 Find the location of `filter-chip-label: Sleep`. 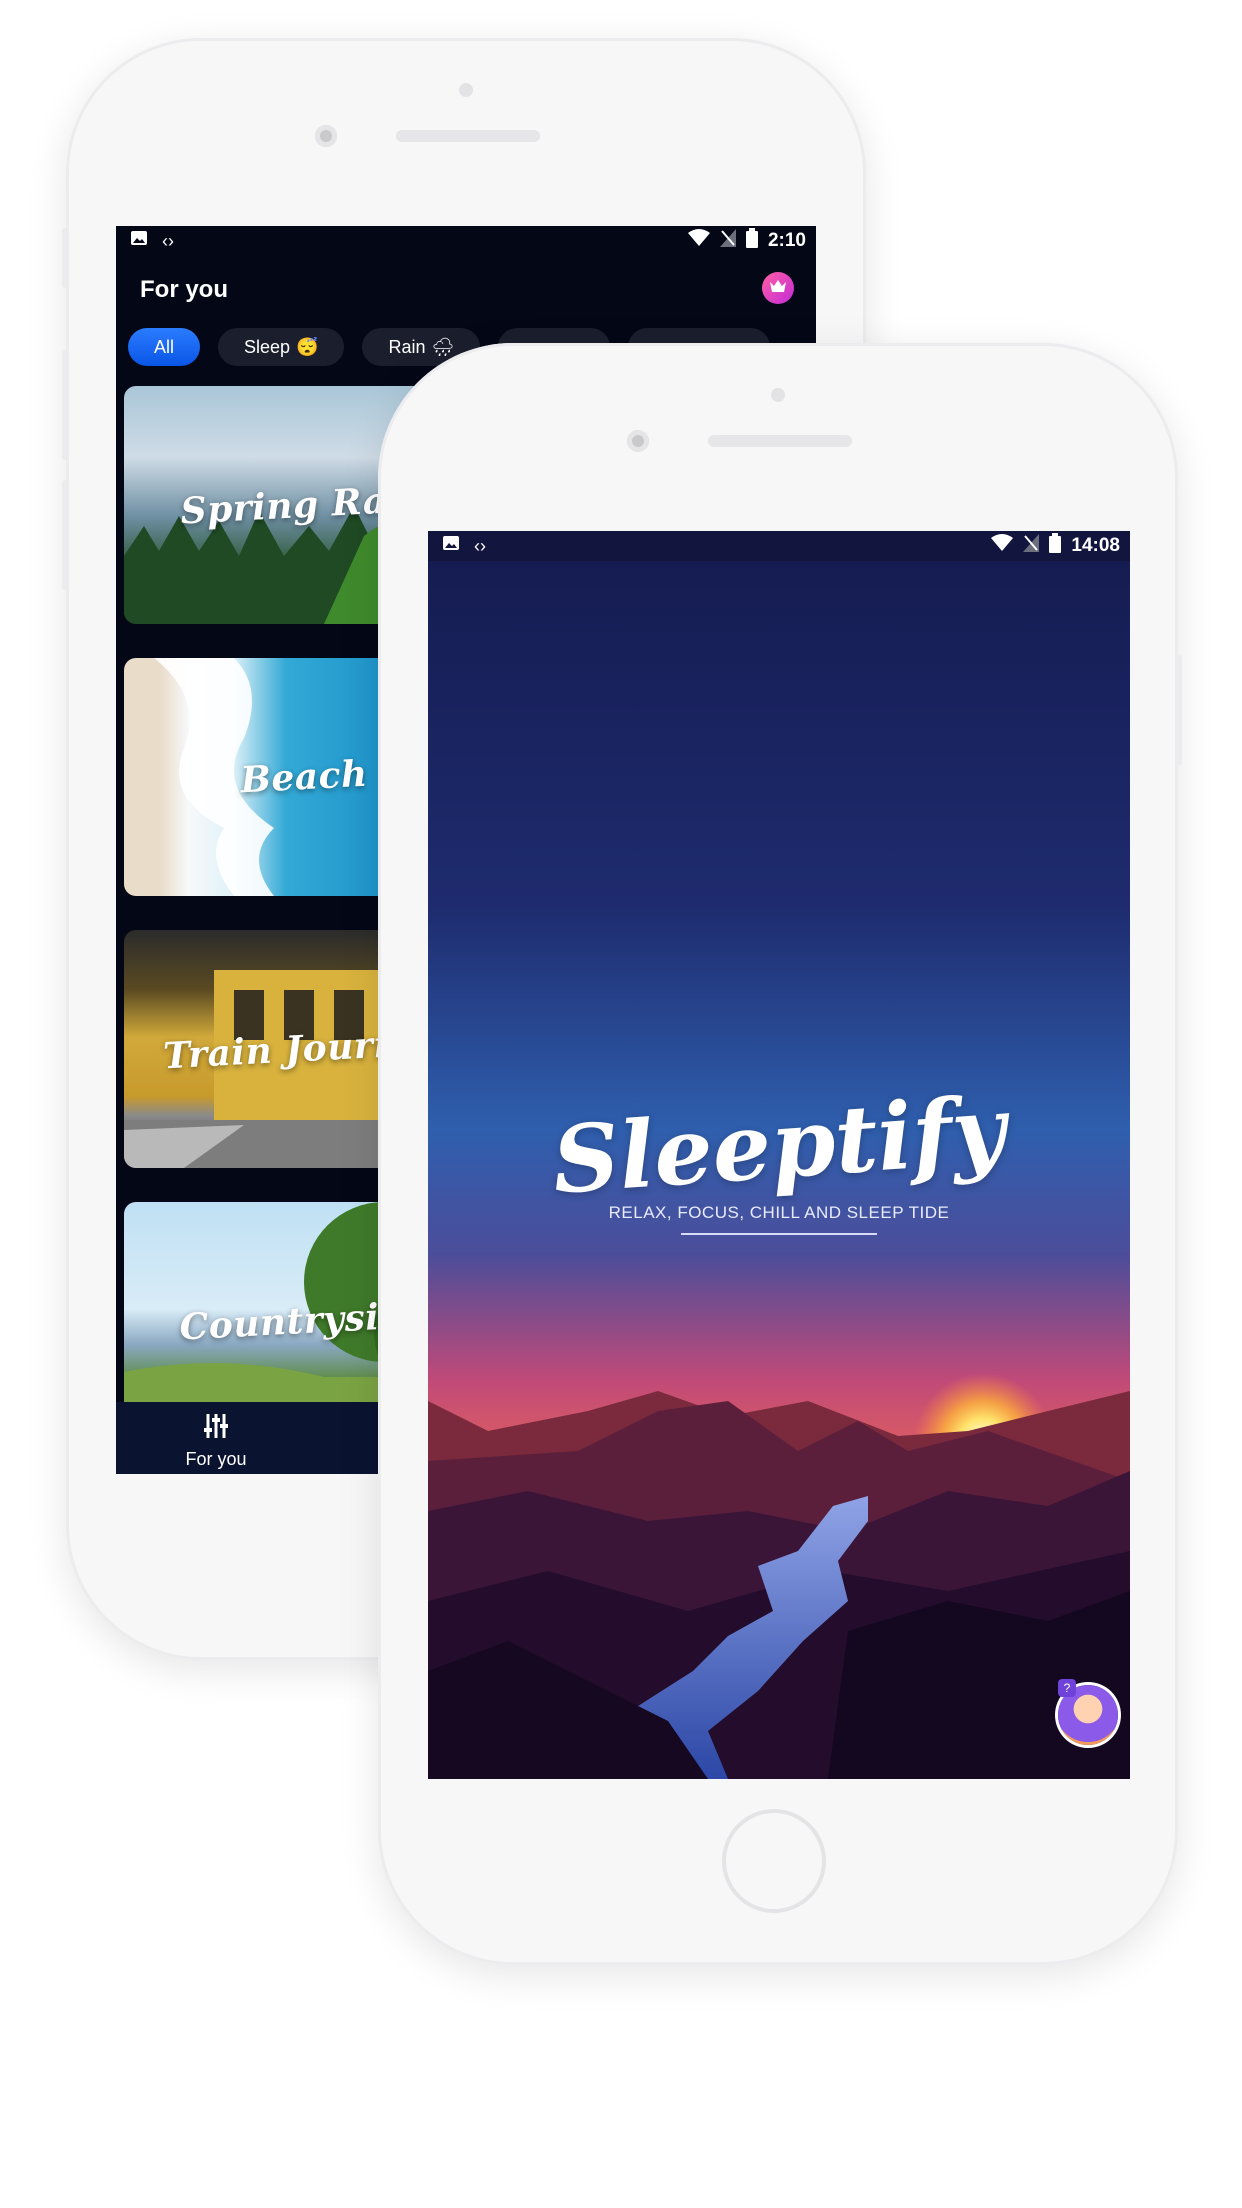

filter-chip-label: Sleep is located at coordinates (267, 346).